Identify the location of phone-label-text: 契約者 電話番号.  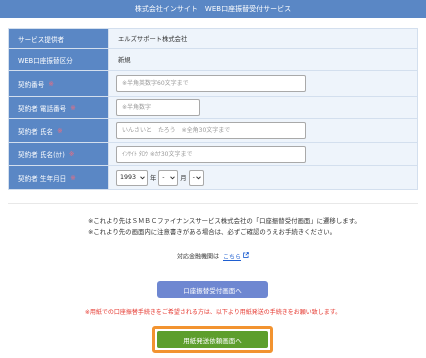
(42, 108).